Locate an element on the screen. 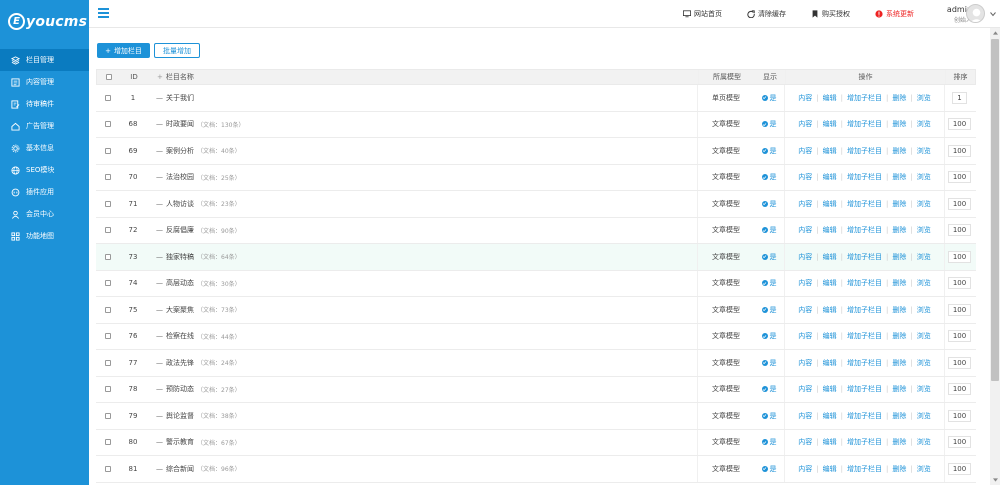 Image resolution: width=1000 pixels, height=485 pixels. logo: E youcms is located at coordinates (44, 21).